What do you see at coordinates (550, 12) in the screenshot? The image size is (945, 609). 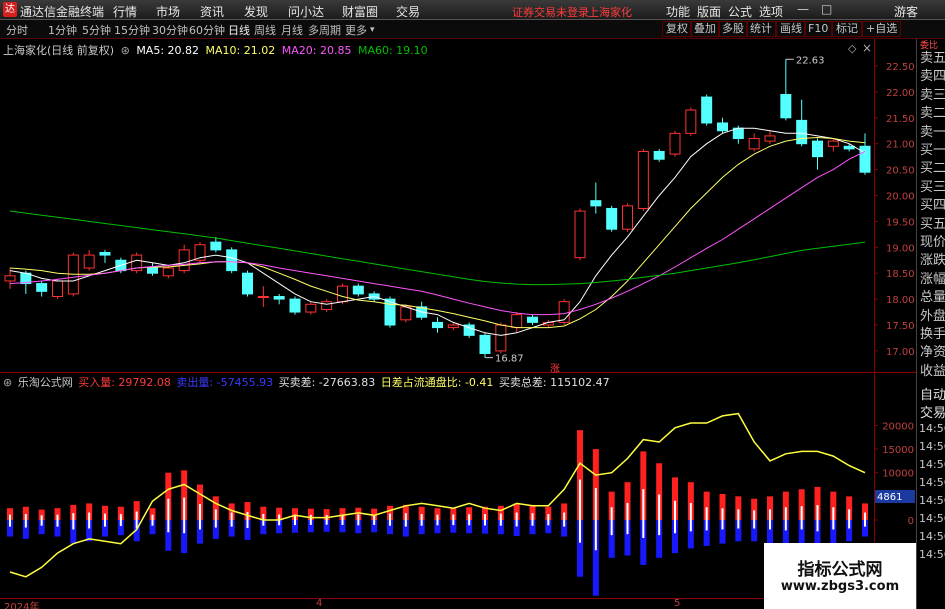 I see `login-notice: 证券交易未登录` at bounding box center [550, 12].